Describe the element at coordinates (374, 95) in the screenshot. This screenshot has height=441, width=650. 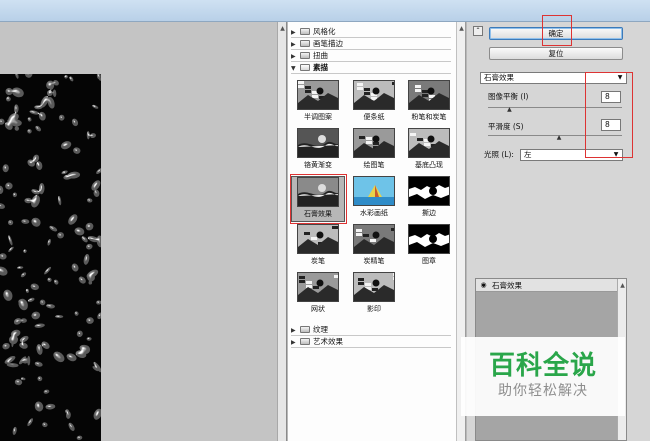
I see `note-paper-thumb` at that location.